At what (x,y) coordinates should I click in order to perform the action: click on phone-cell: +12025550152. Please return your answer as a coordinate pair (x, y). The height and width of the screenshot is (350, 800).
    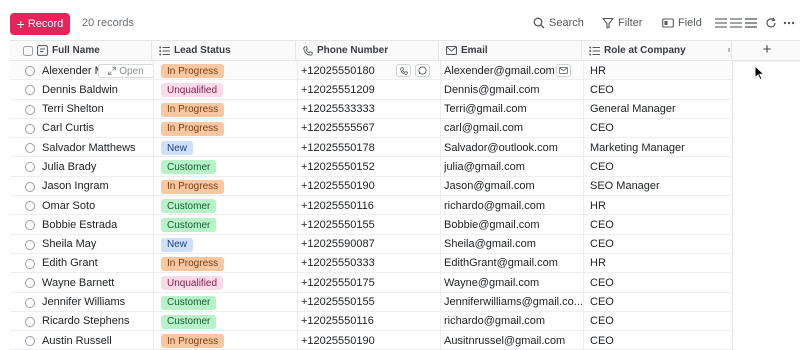
    Looking at the image, I should click on (371, 166).